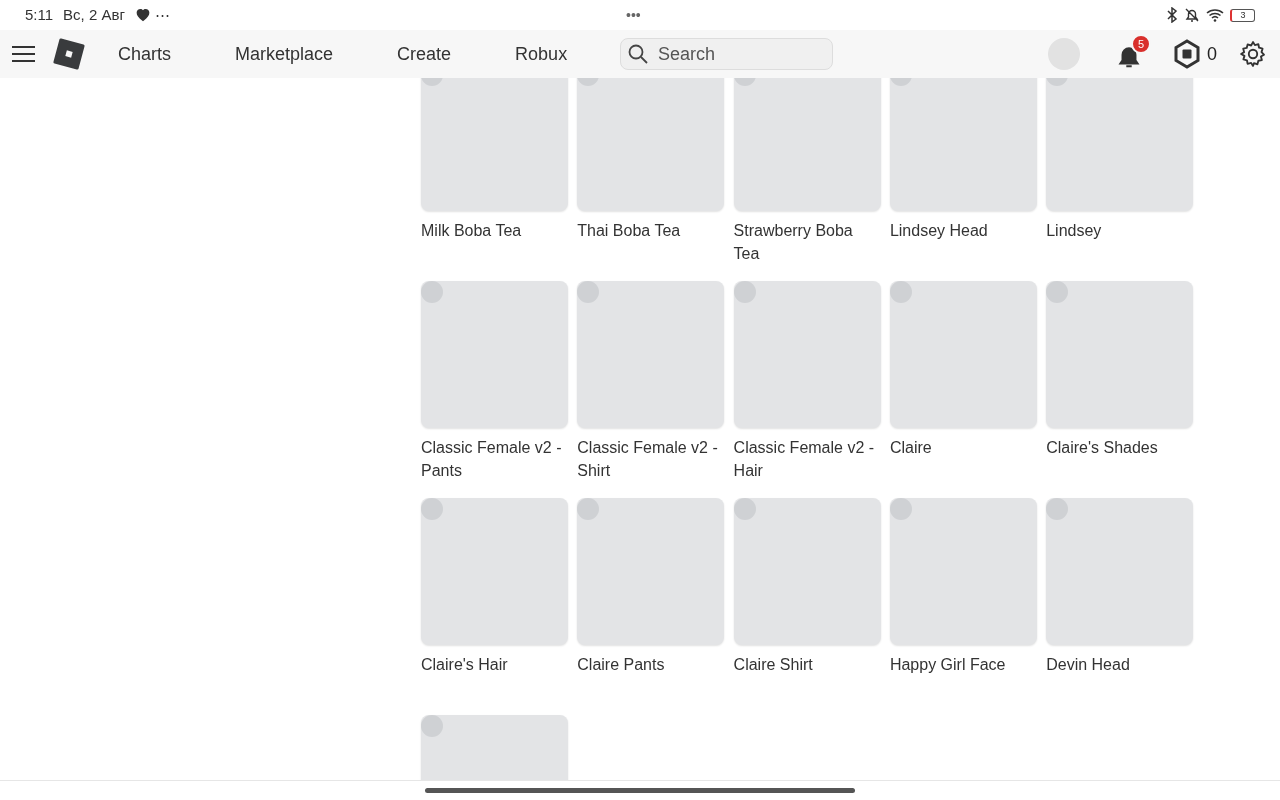 The height and width of the screenshot is (800, 1280). What do you see at coordinates (1253, 54) in the screenshot?
I see `settings-icon` at bounding box center [1253, 54].